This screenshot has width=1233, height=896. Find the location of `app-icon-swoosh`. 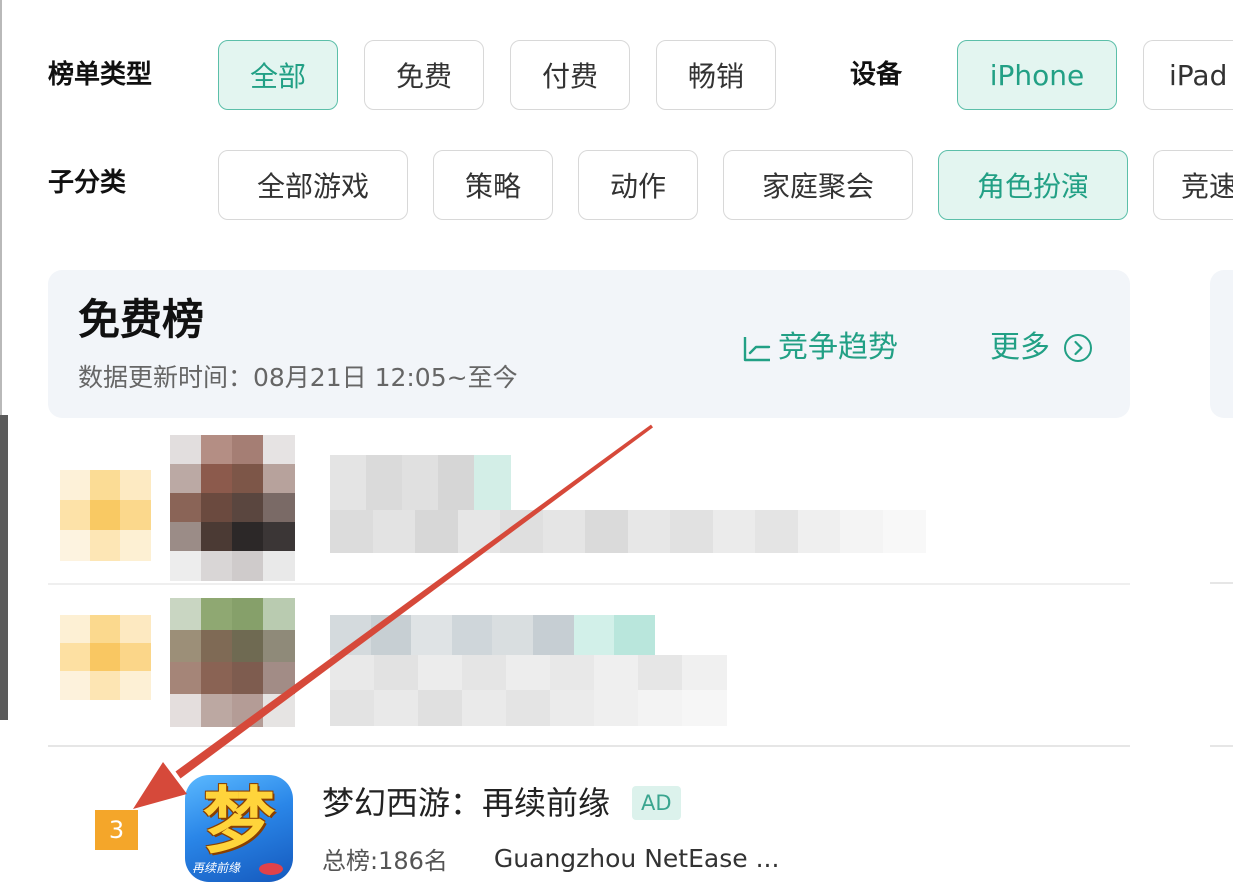

app-icon-swoosh is located at coordinates (271, 869).